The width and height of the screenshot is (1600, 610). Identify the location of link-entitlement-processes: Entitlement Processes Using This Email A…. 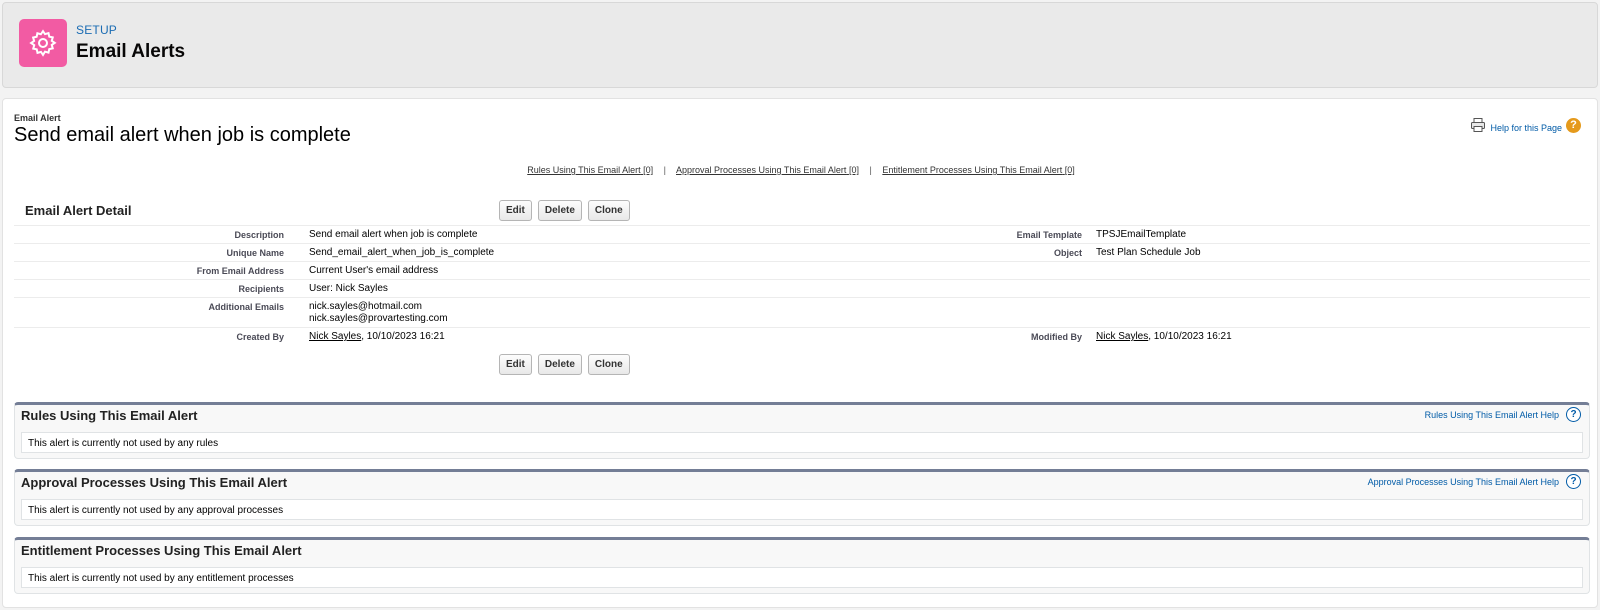
(978, 170).